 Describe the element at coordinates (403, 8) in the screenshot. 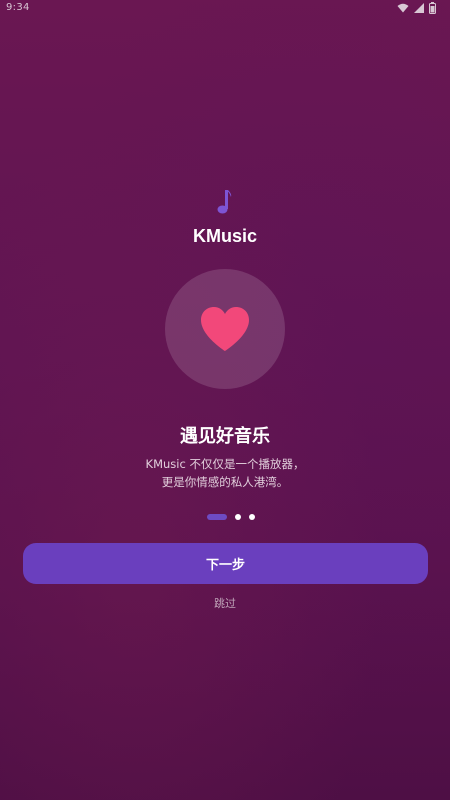

I see `wifi-icon` at that location.